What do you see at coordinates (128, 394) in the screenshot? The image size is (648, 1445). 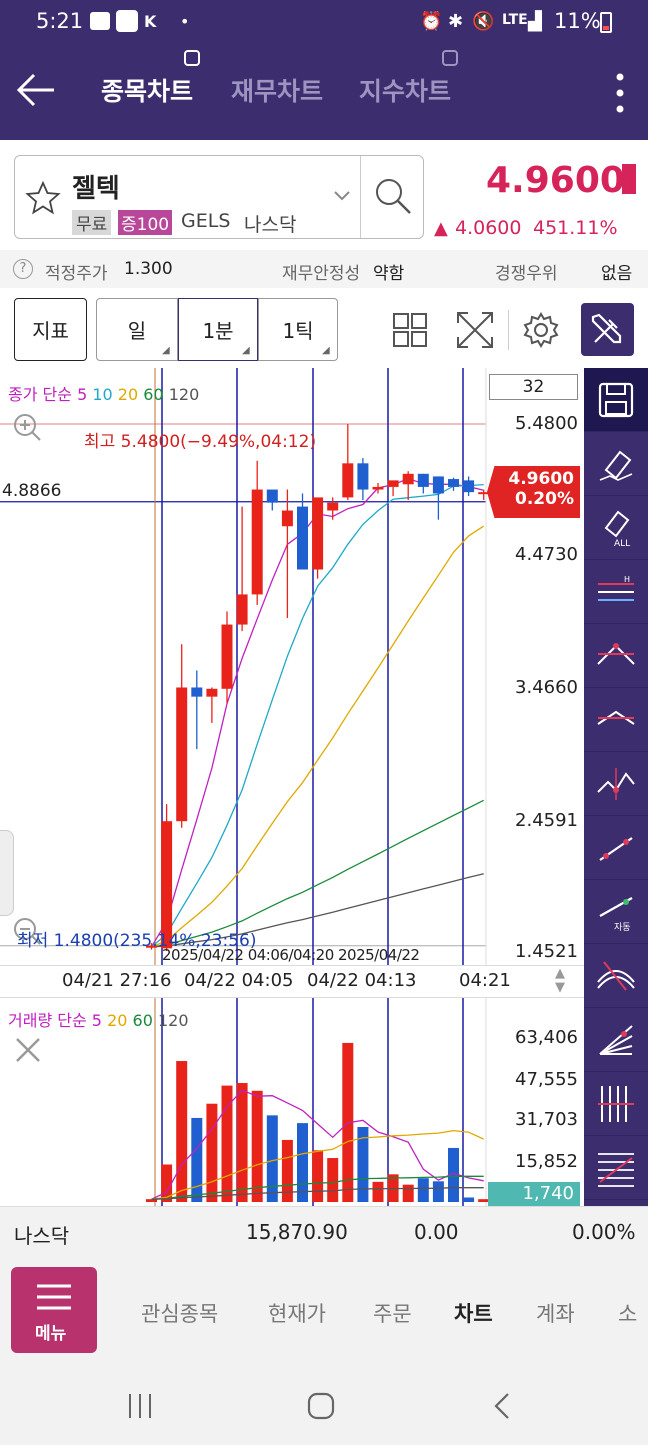 I see `ma20-label: 20` at bounding box center [128, 394].